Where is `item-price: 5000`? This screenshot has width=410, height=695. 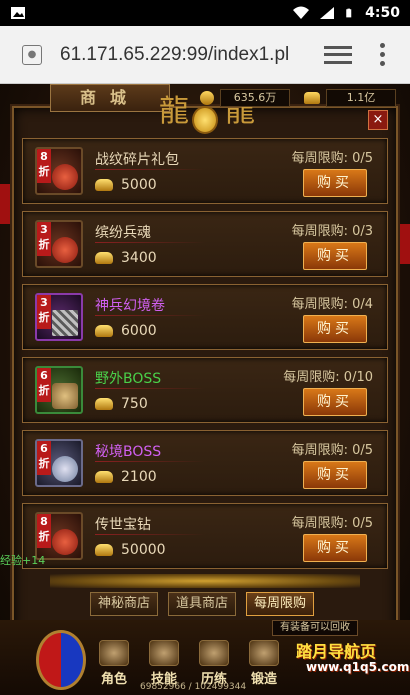 item-price: 5000 is located at coordinates (126, 185).